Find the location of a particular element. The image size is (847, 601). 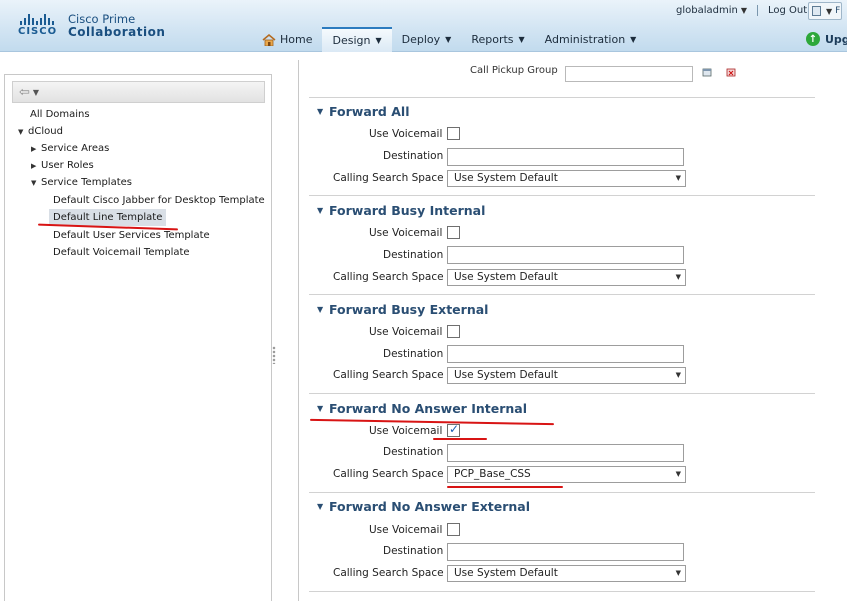

tree-item-label: Default Voicemail Template is located at coordinates (121, 252).